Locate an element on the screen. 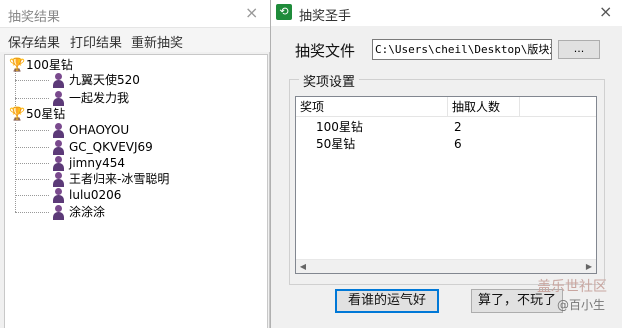 Image resolution: width=622 pixels, height=328 pixels. winner-name: OHAOYOU is located at coordinates (99, 130).